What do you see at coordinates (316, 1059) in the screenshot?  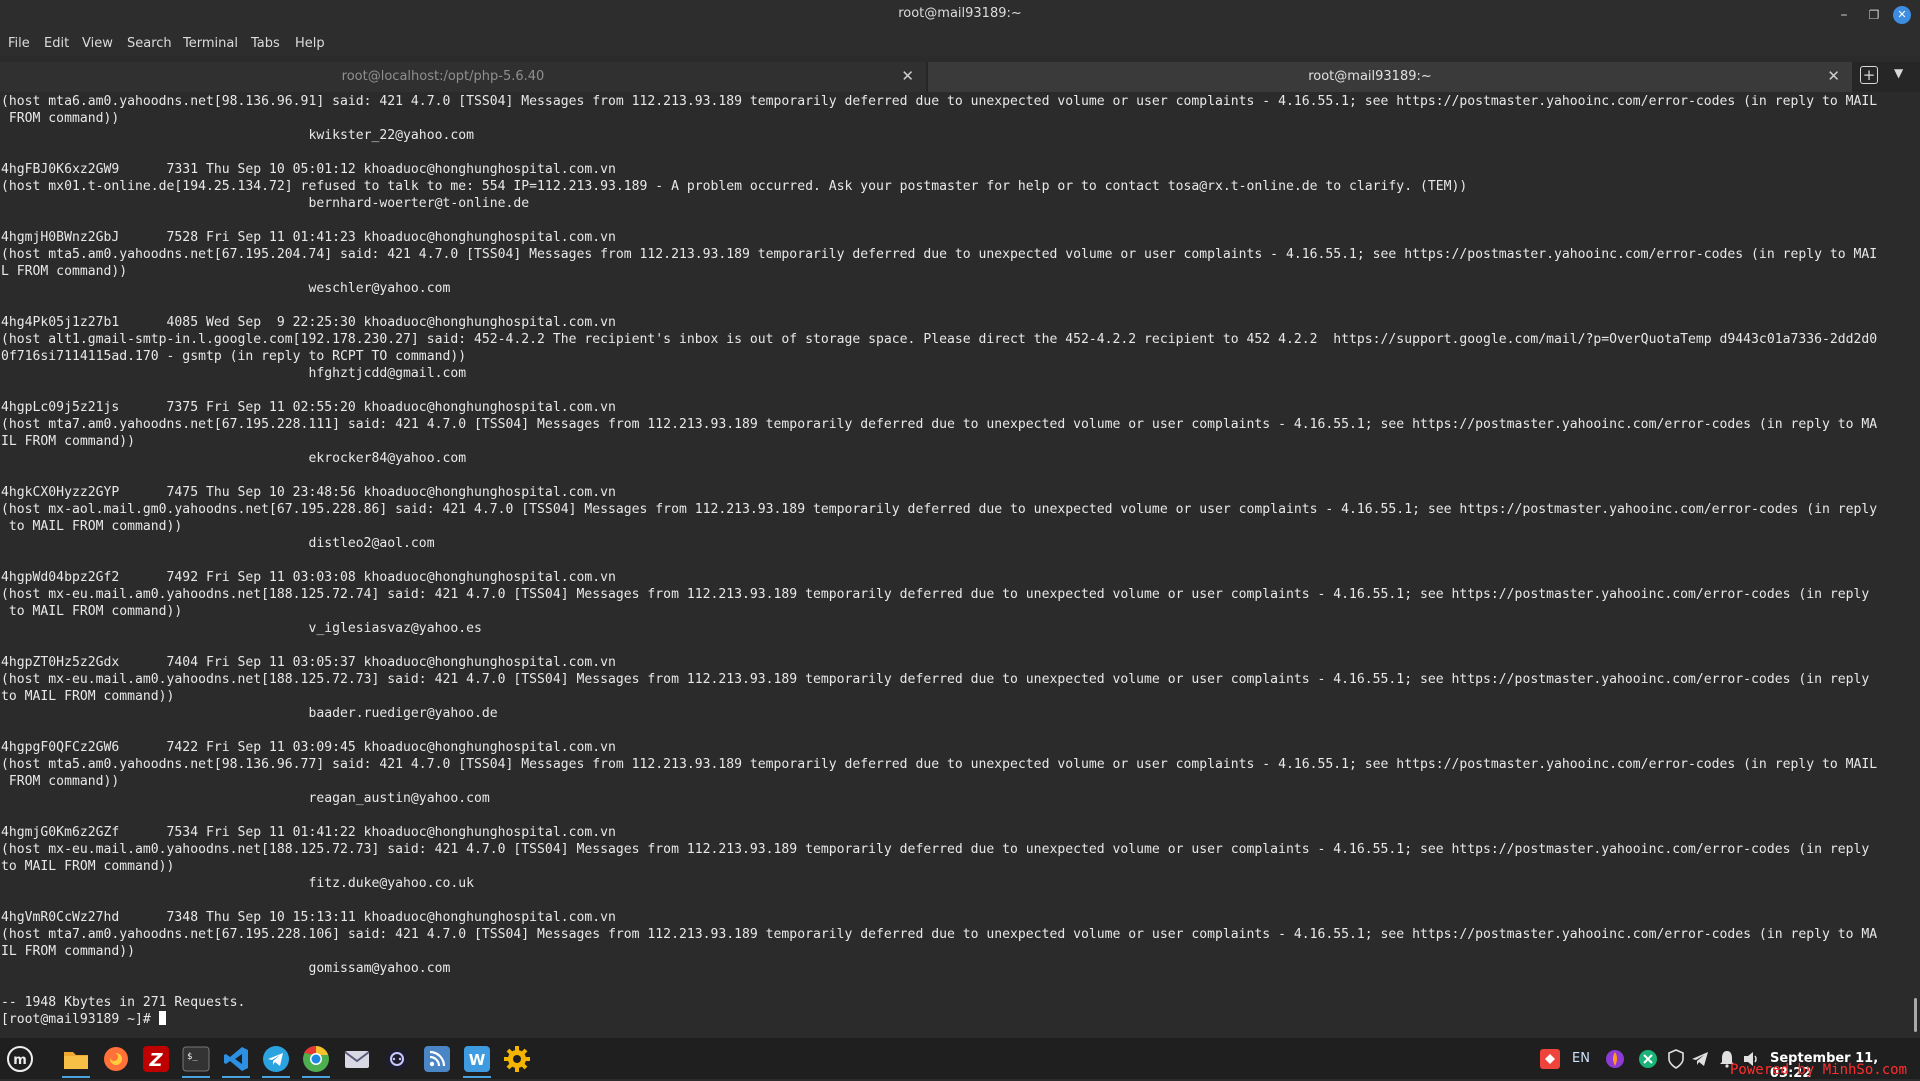 I see `chrome-icon` at bounding box center [316, 1059].